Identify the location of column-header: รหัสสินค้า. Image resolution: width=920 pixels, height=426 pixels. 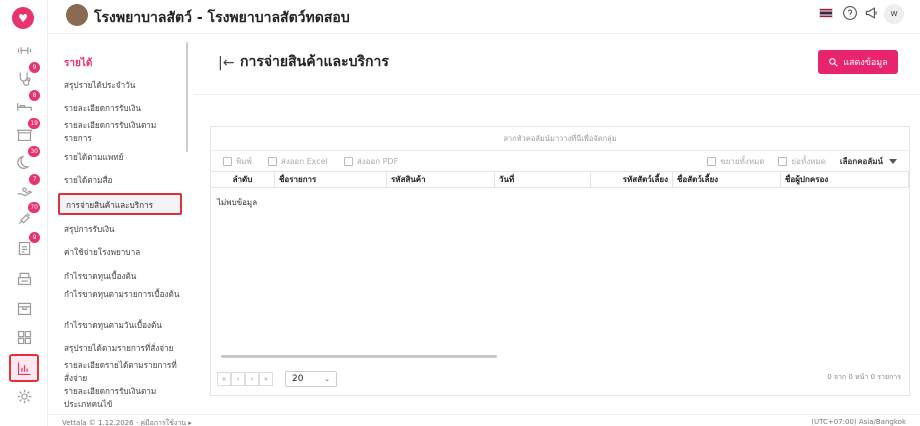
(441, 179).